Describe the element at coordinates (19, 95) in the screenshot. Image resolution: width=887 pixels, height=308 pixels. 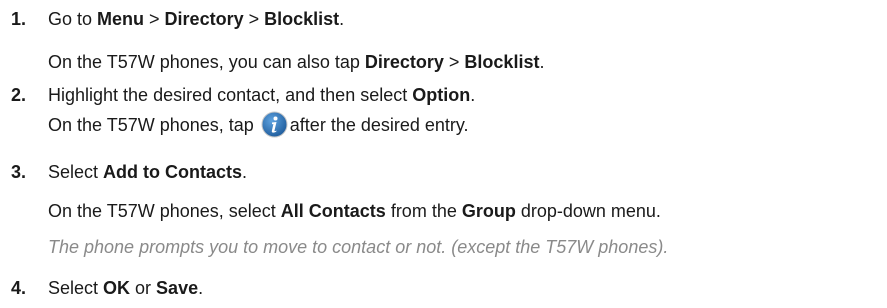
I see `step-2-number: 2.` at that location.